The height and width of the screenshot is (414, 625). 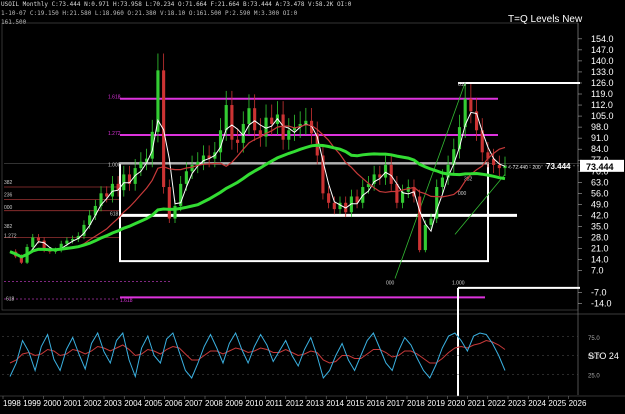 What do you see at coordinates (497, 403) in the screenshot?
I see `x-tick-label: 2022` at bounding box center [497, 403].